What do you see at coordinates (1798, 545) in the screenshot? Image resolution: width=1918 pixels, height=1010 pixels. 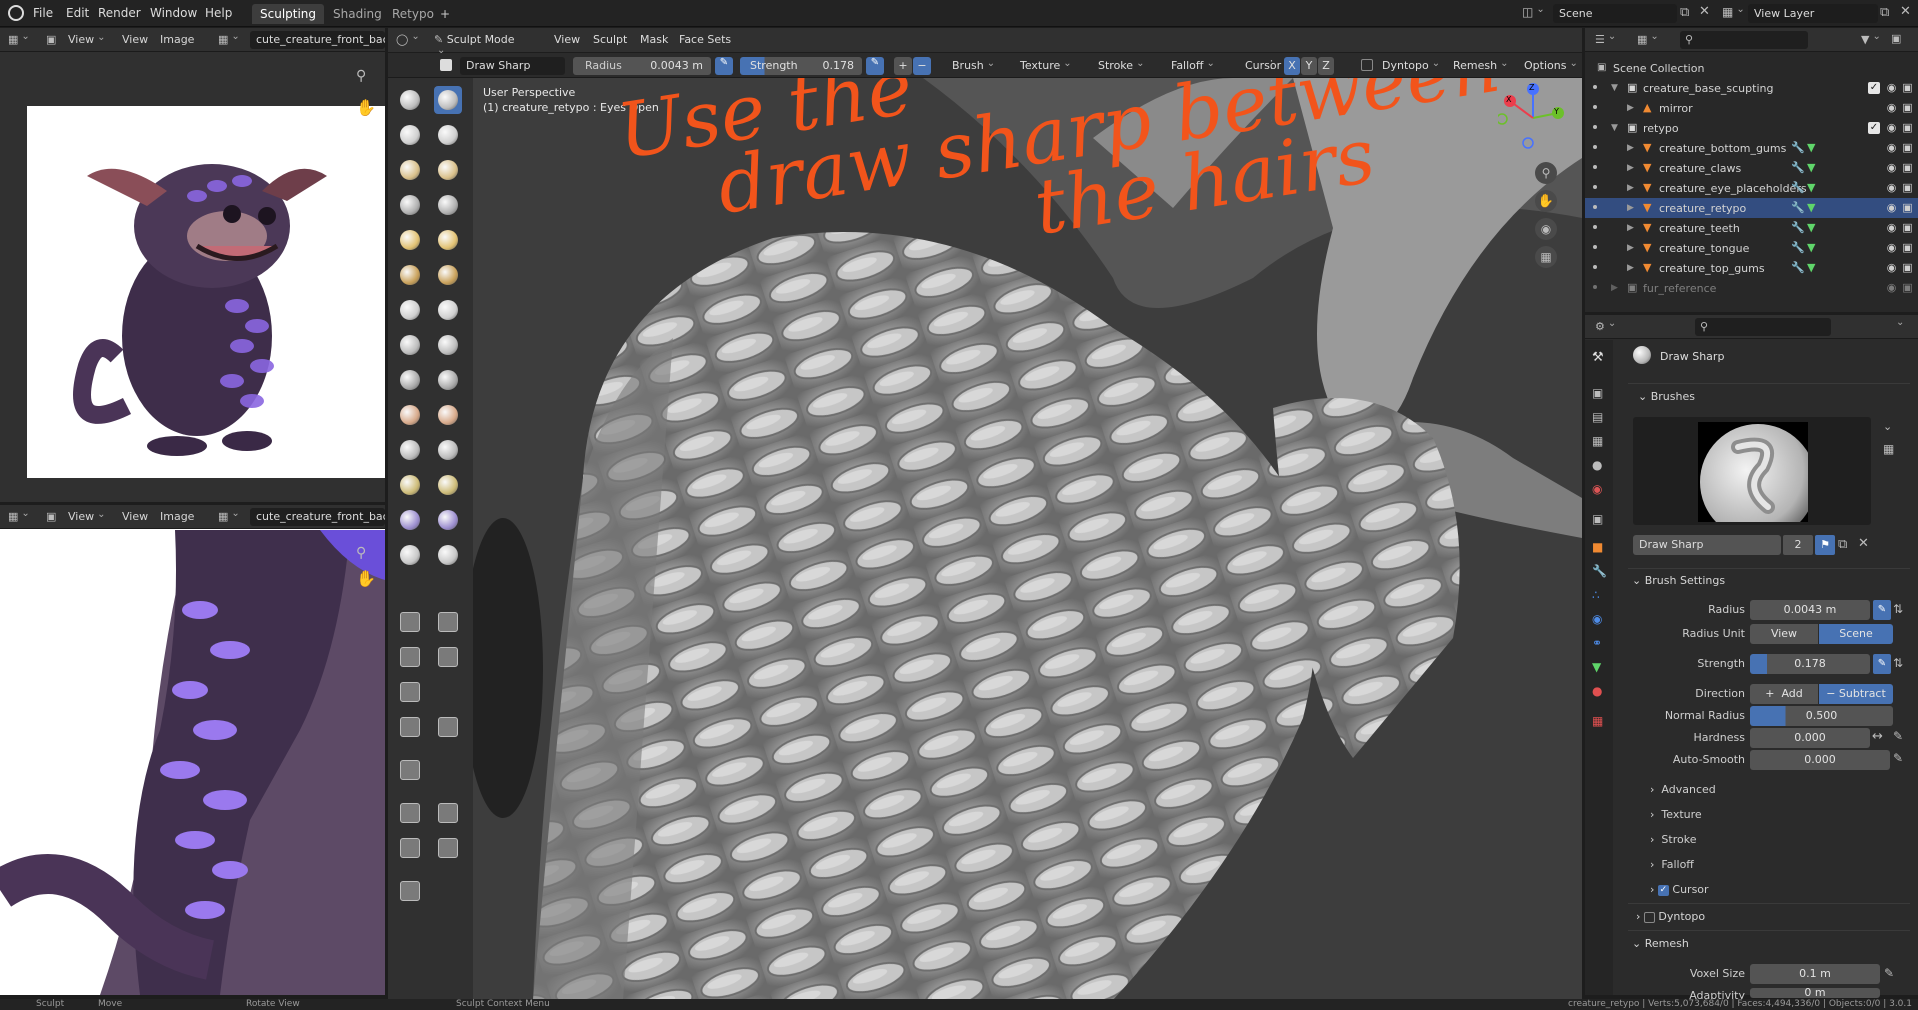 I see `brush-users-count: 2` at bounding box center [1798, 545].